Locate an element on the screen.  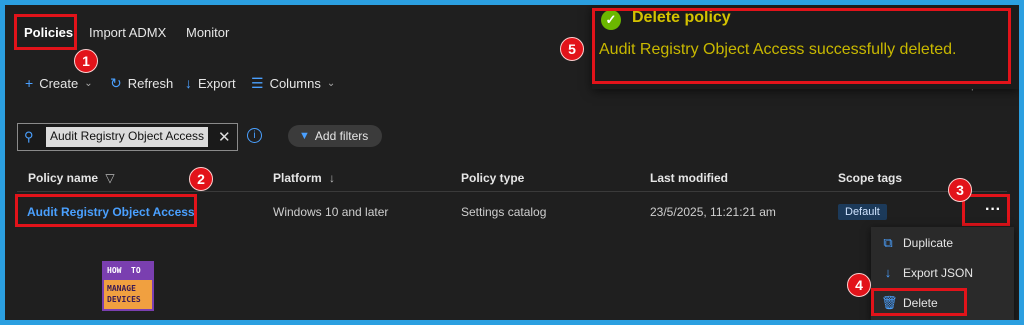
header-divider is located at coordinates (512, 191).